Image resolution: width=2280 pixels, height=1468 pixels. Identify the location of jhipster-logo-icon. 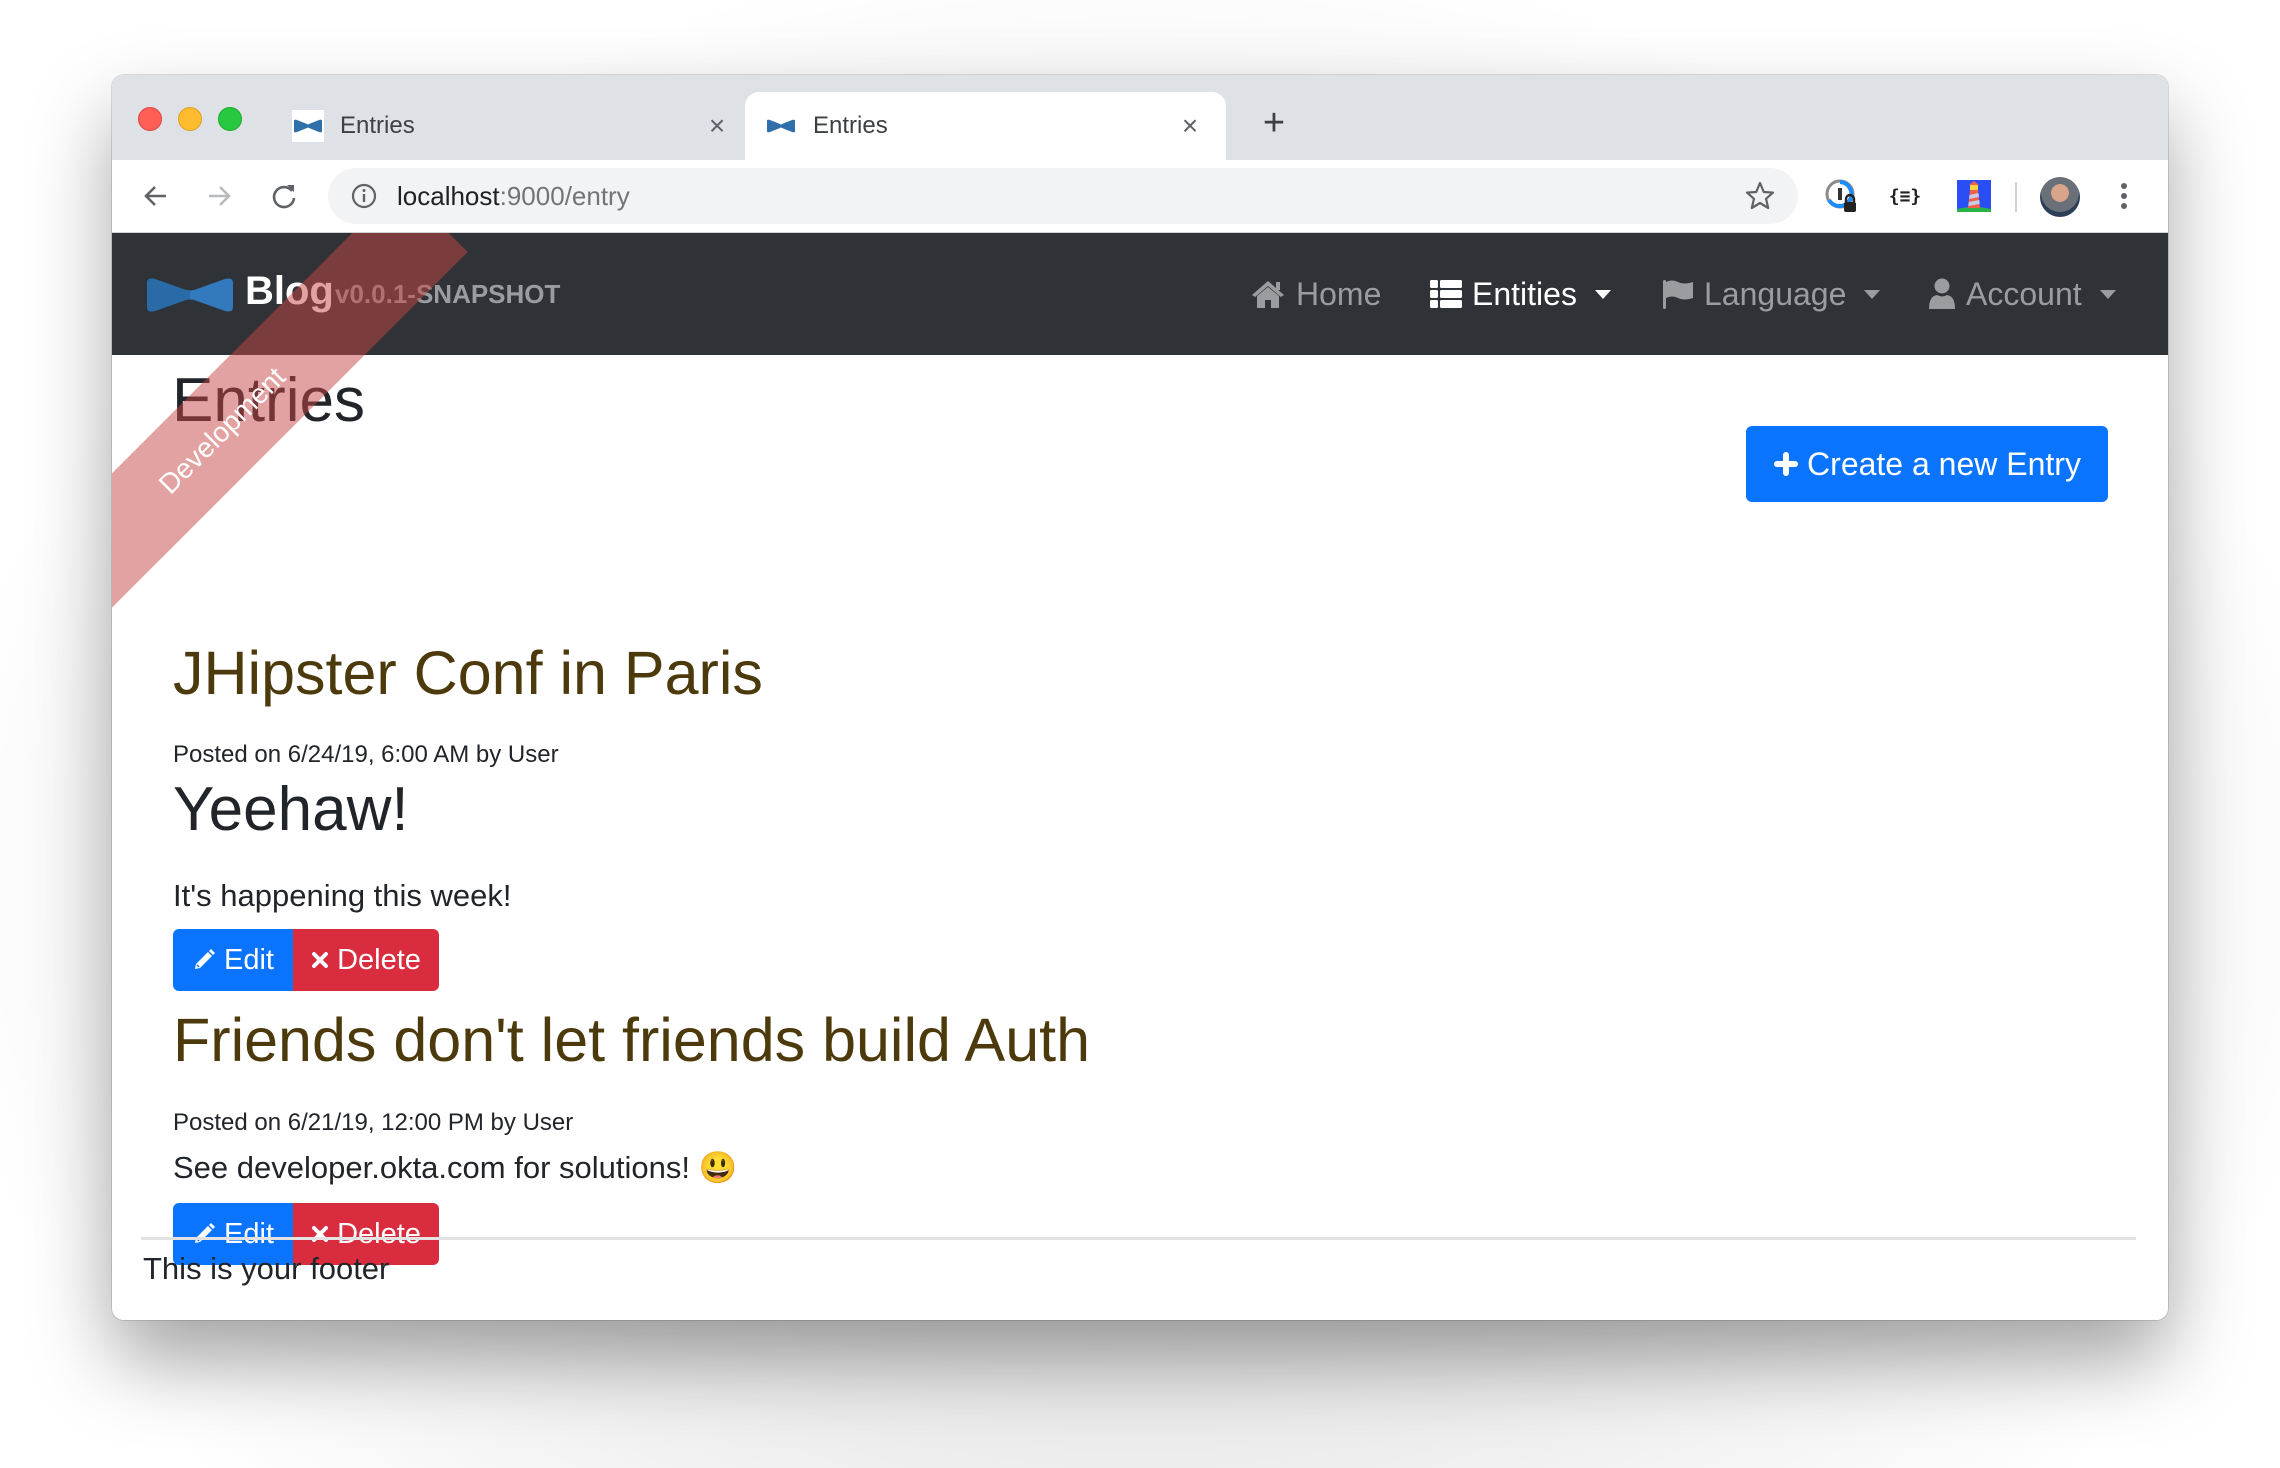
(190, 297).